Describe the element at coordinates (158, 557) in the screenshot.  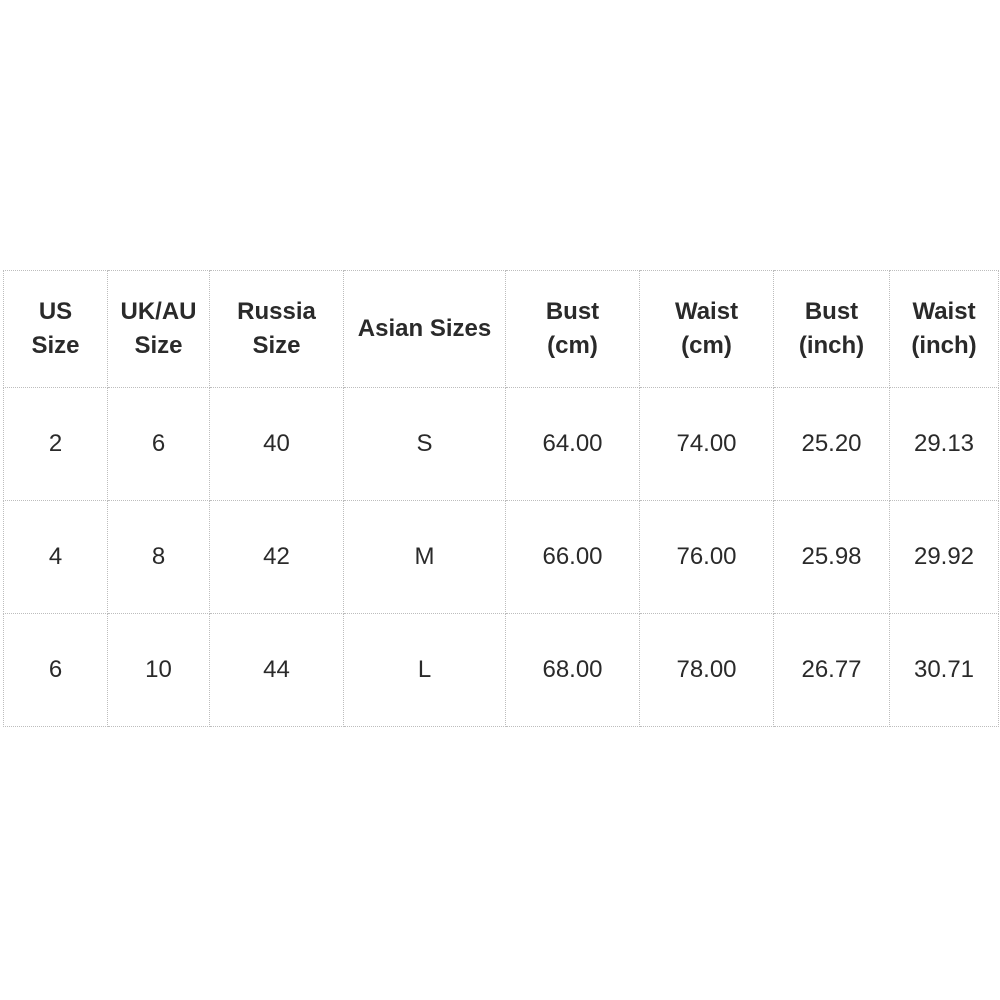
I see `cell-uk-au-size: 8` at that location.